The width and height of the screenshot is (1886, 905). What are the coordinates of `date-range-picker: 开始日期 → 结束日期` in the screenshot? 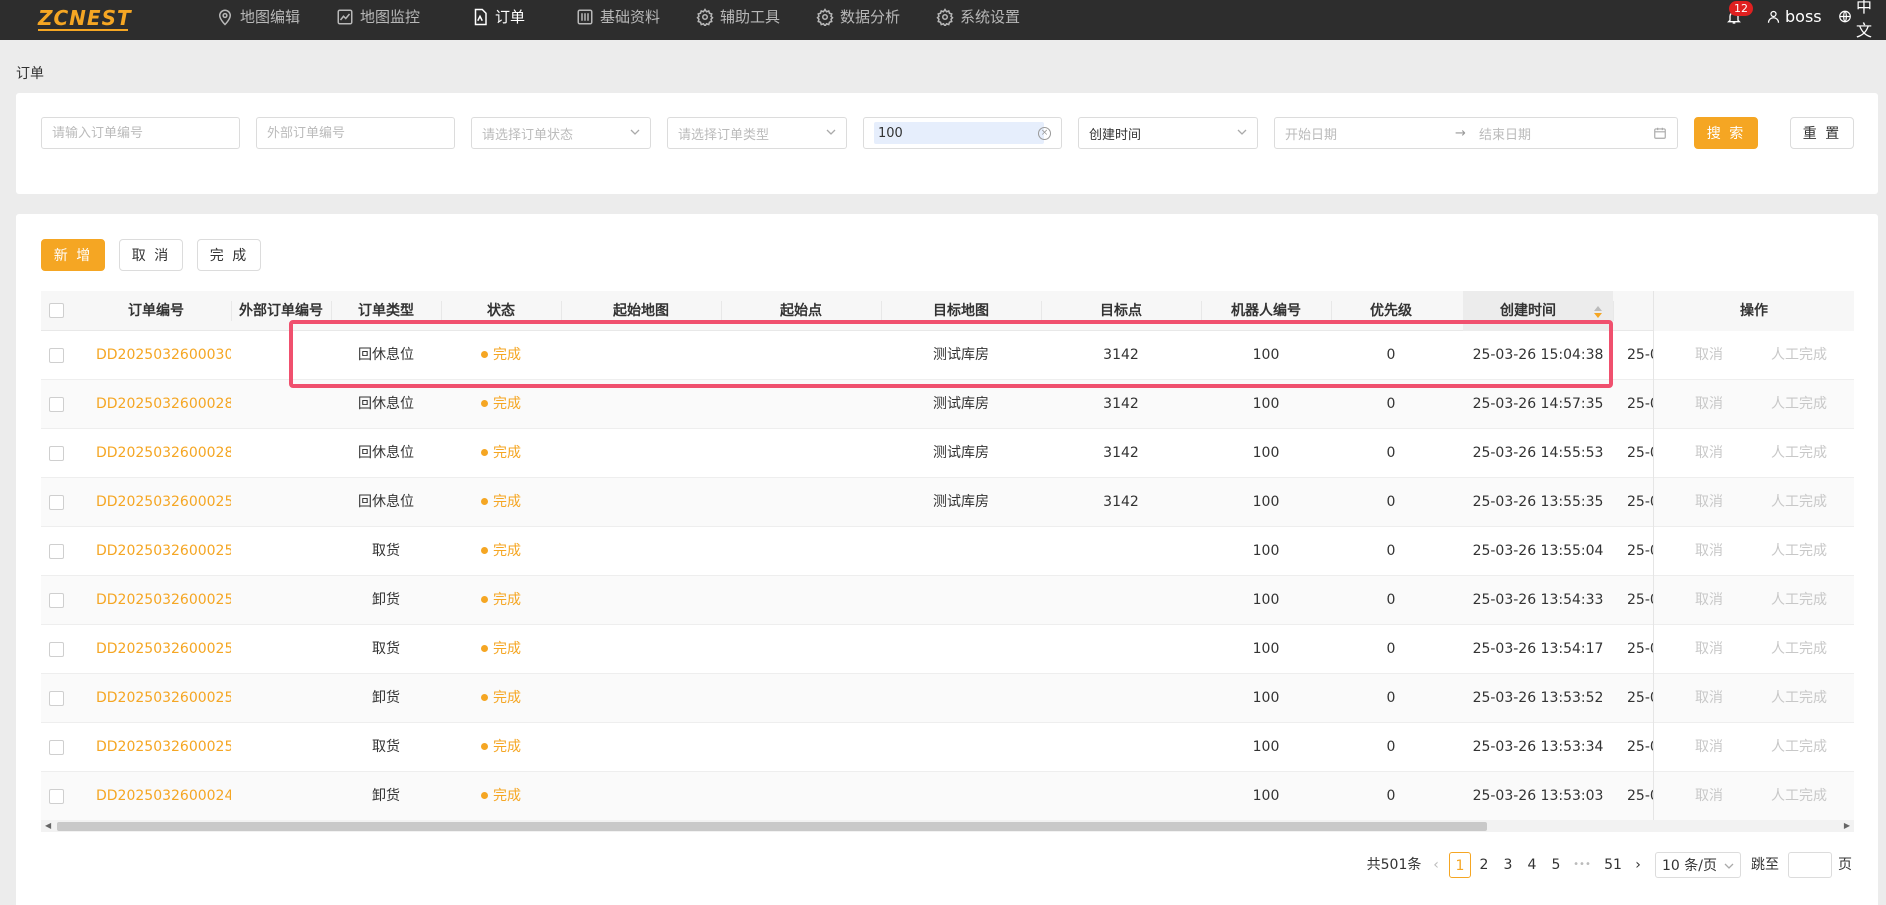 It's located at (1476, 133).